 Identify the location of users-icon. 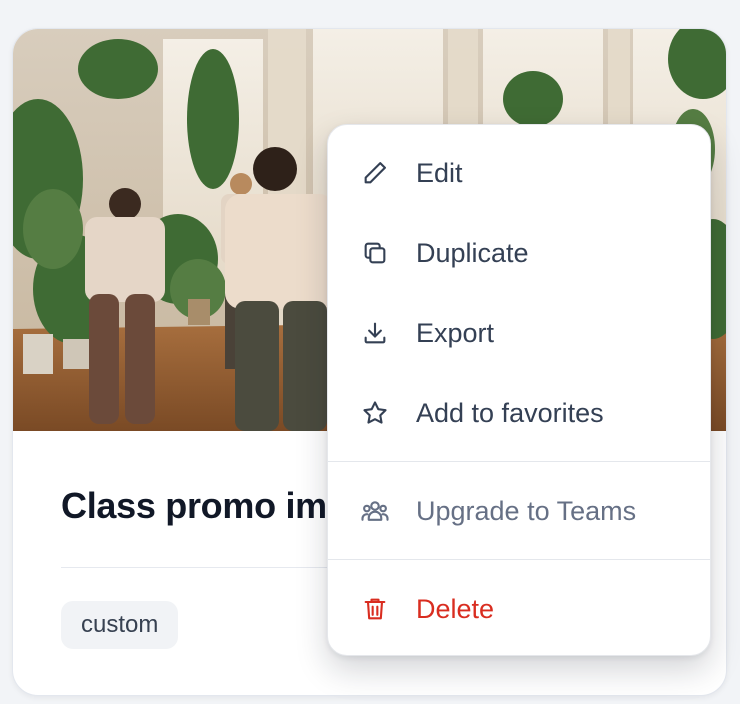
(375, 511).